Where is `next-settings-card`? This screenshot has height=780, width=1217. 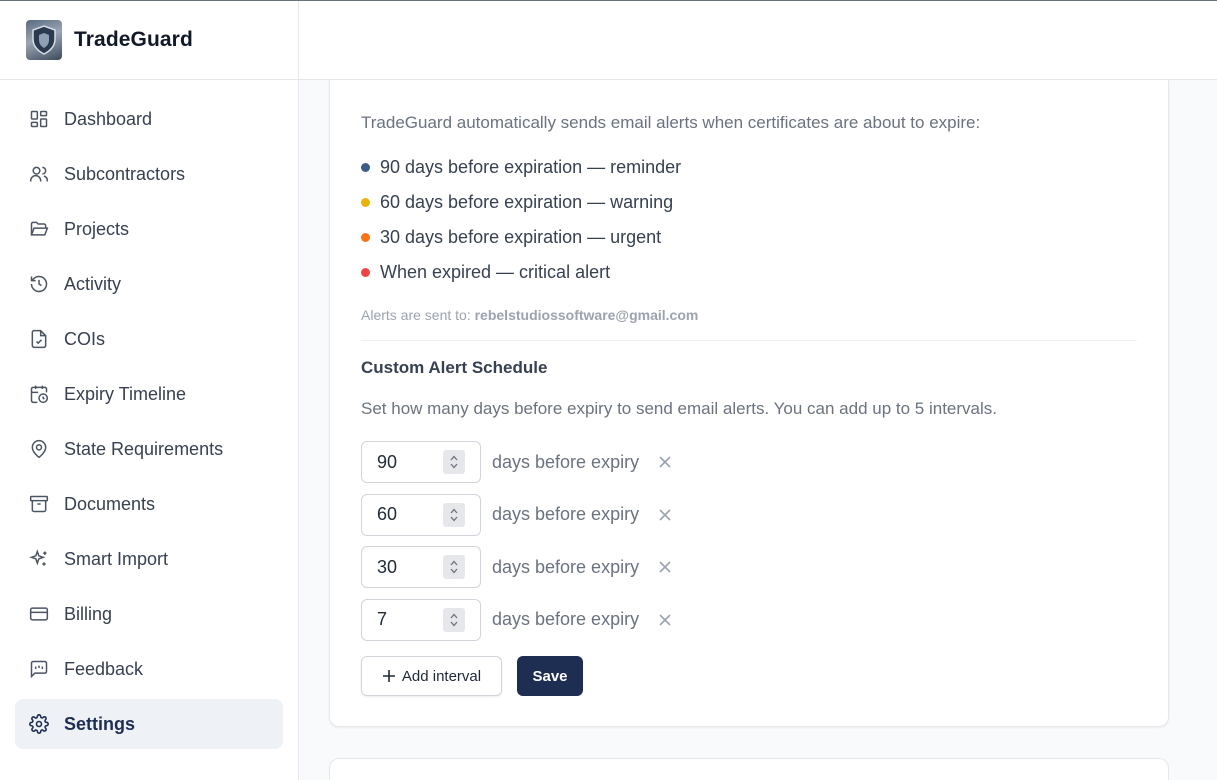 next-settings-card is located at coordinates (749, 769).